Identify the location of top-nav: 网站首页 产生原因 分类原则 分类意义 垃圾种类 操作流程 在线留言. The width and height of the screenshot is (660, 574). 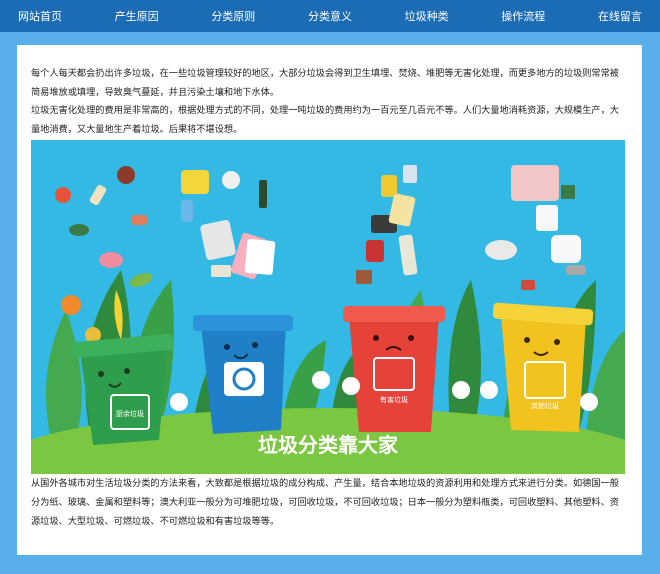
(330, 16).